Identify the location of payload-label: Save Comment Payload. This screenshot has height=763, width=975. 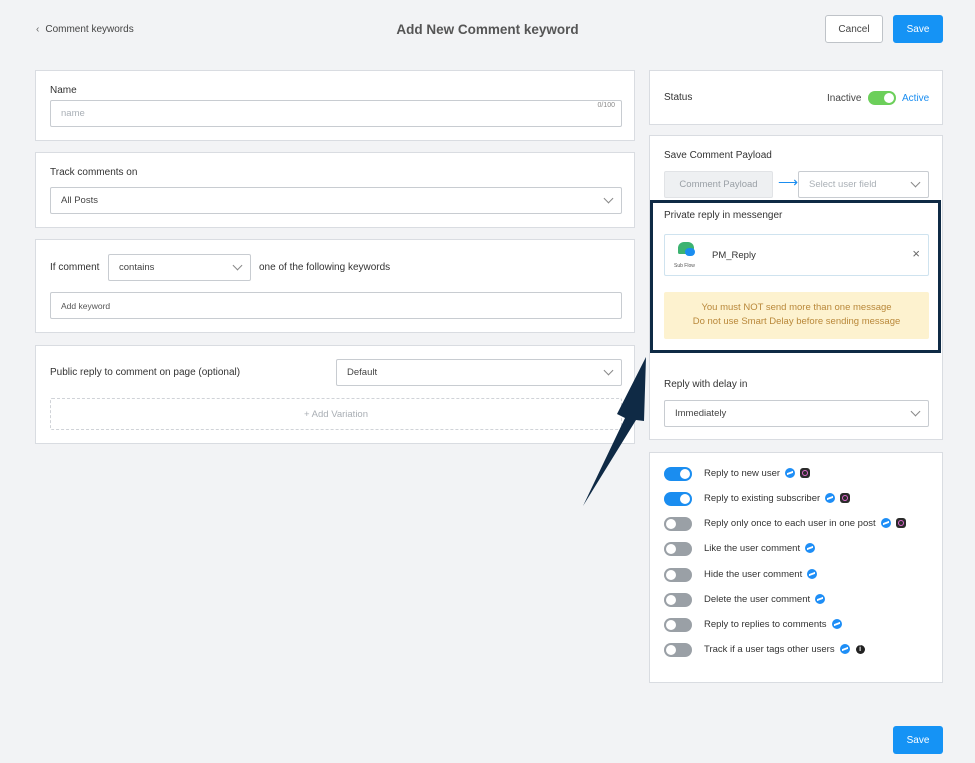
(718, 155).